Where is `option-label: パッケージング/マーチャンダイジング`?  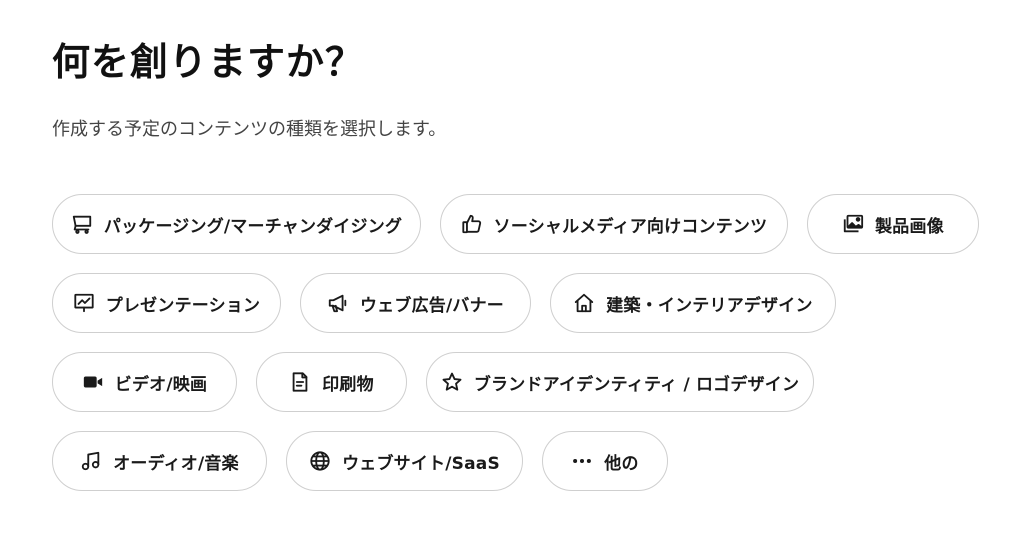
option-label: パッケージング/マーチャンダイジング is located at coordinates (253, 226).